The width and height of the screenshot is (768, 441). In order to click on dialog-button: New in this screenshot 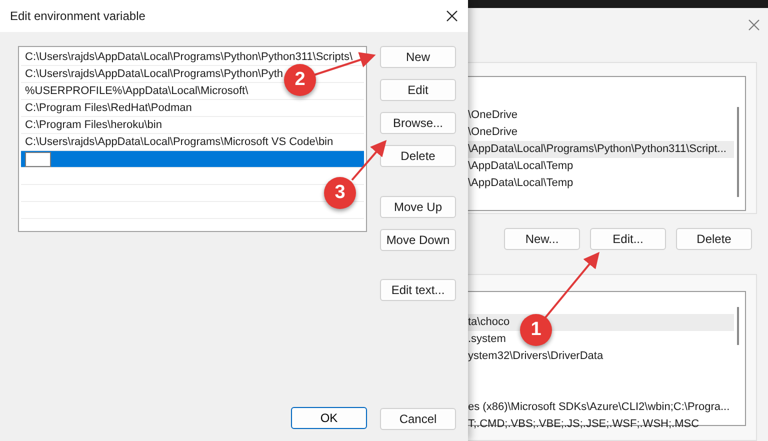, I will do `click(418, 57)`.